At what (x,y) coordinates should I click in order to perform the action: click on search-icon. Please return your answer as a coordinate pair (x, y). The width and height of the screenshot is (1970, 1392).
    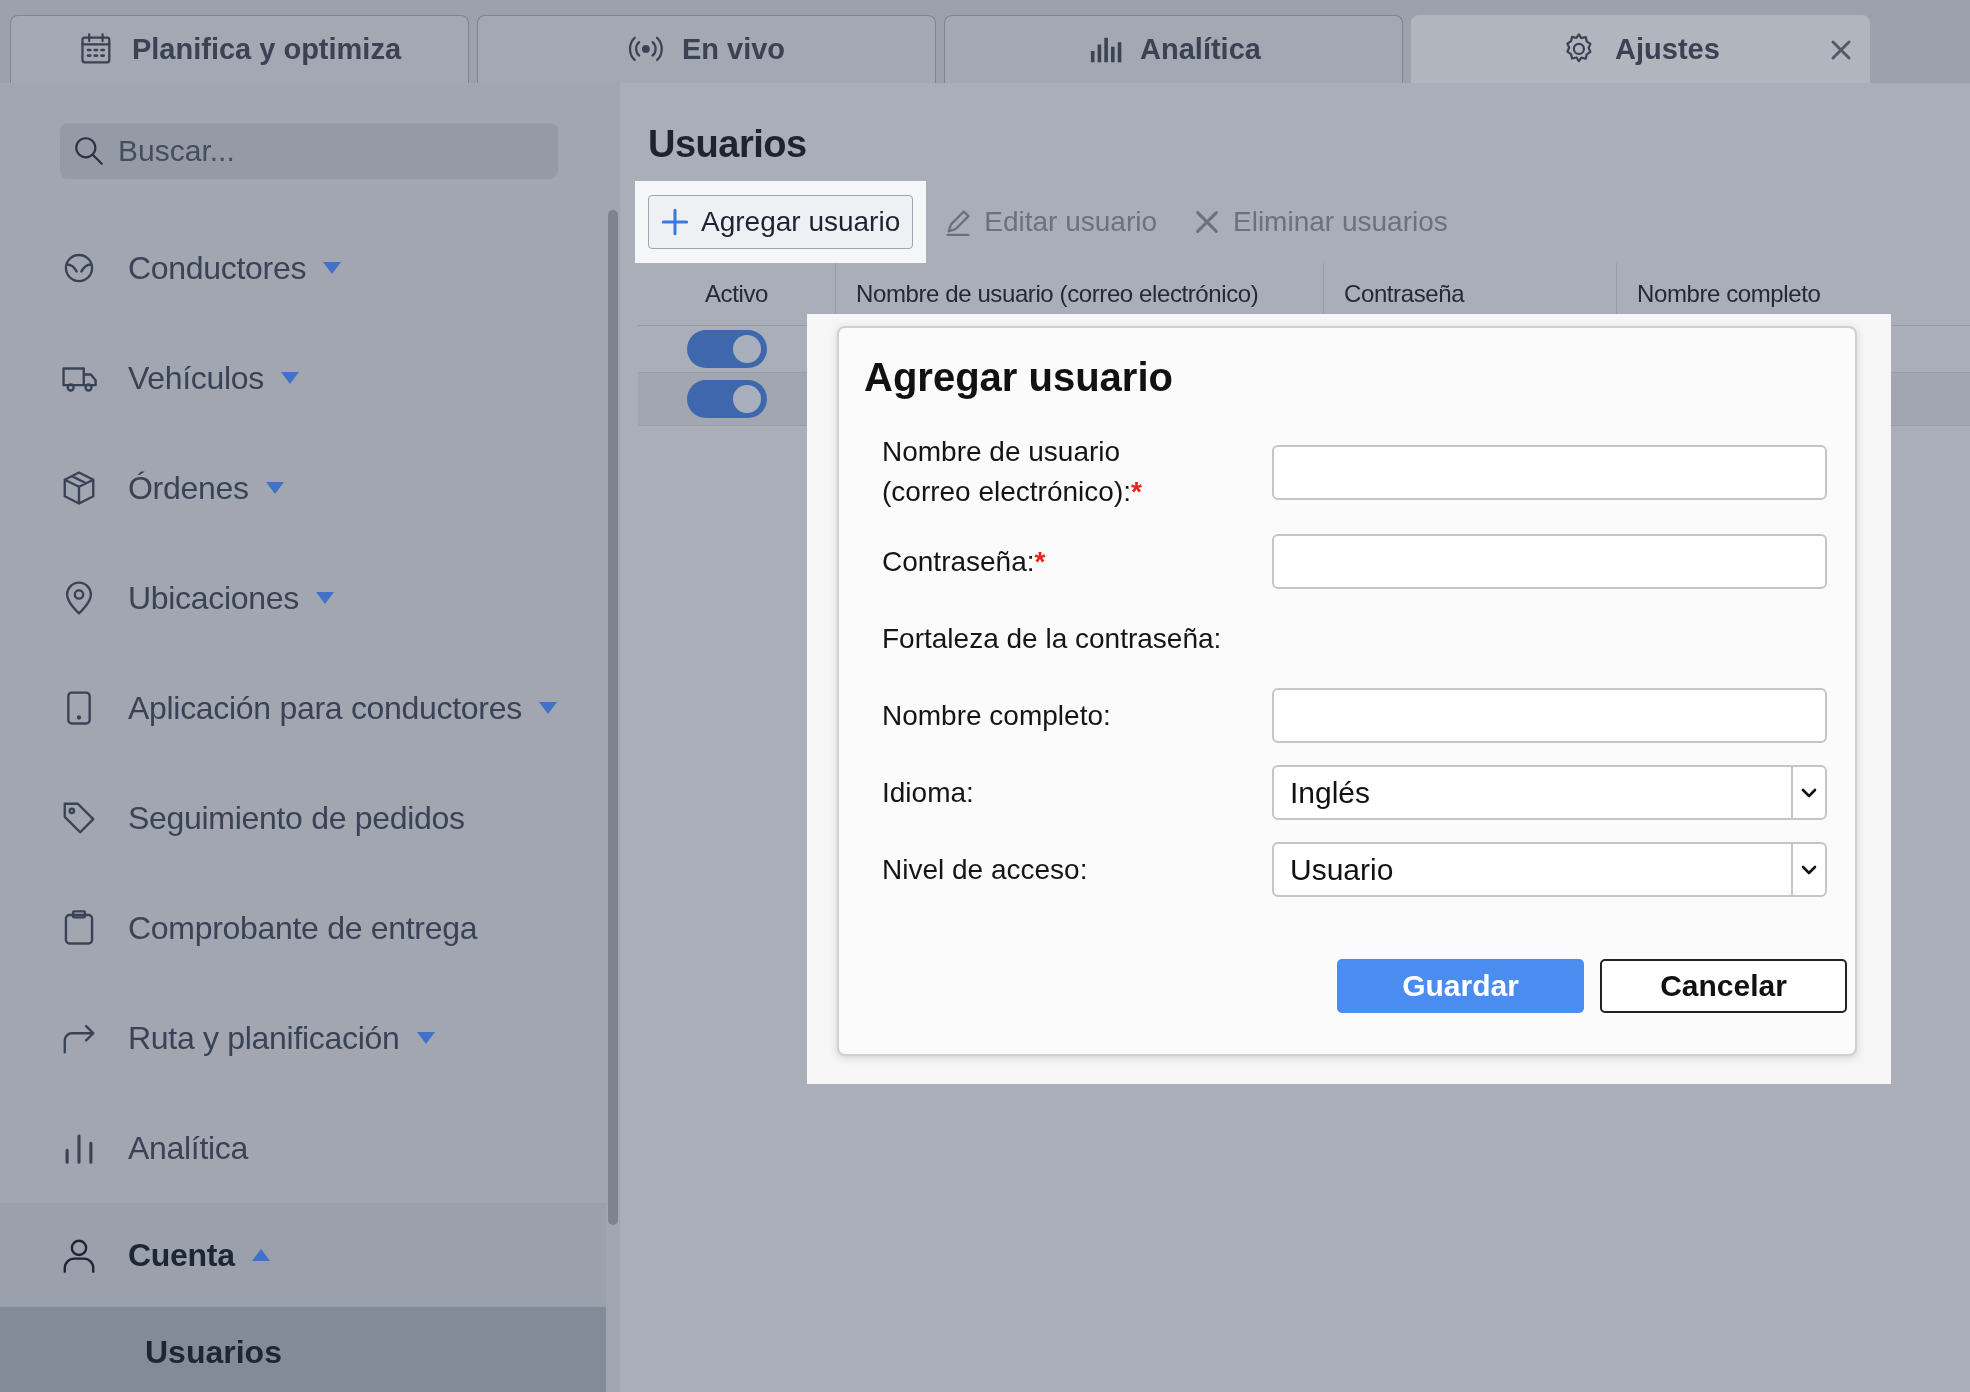
    Looking at the image, I should click on (89, 151).